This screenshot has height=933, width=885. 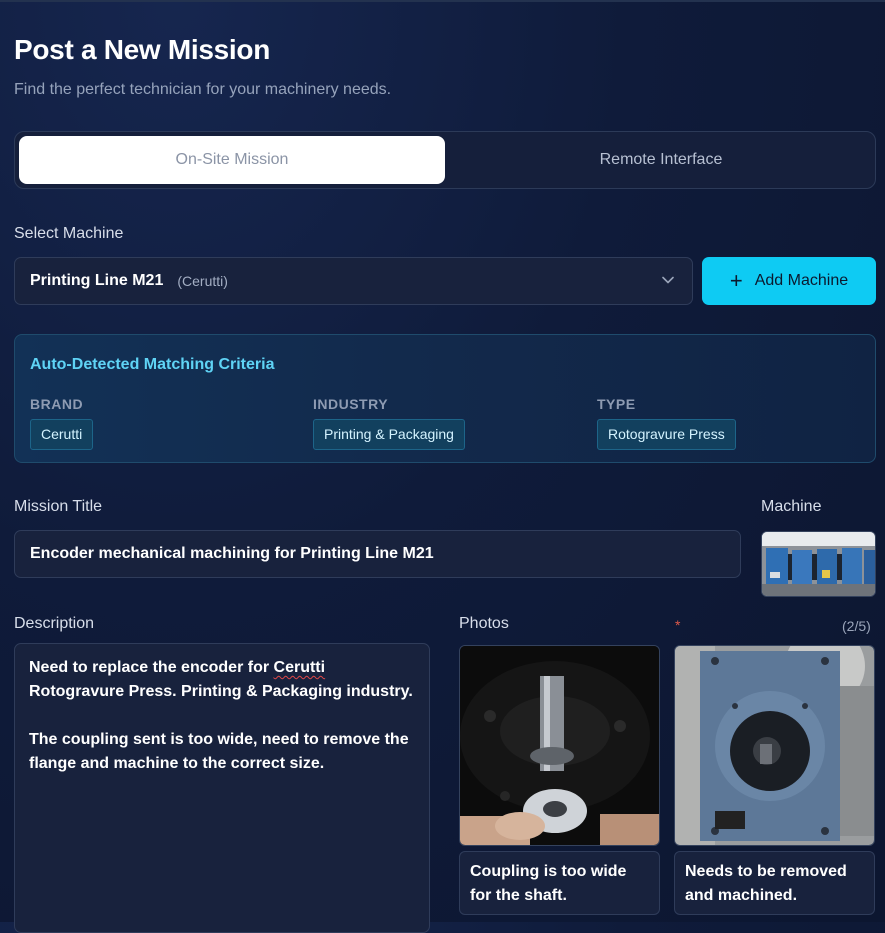 What do you see at coordinates (389, 434) in the screenshot?
I see `industry-chip: Printing & Packaging` at bounding box center [389, 434].